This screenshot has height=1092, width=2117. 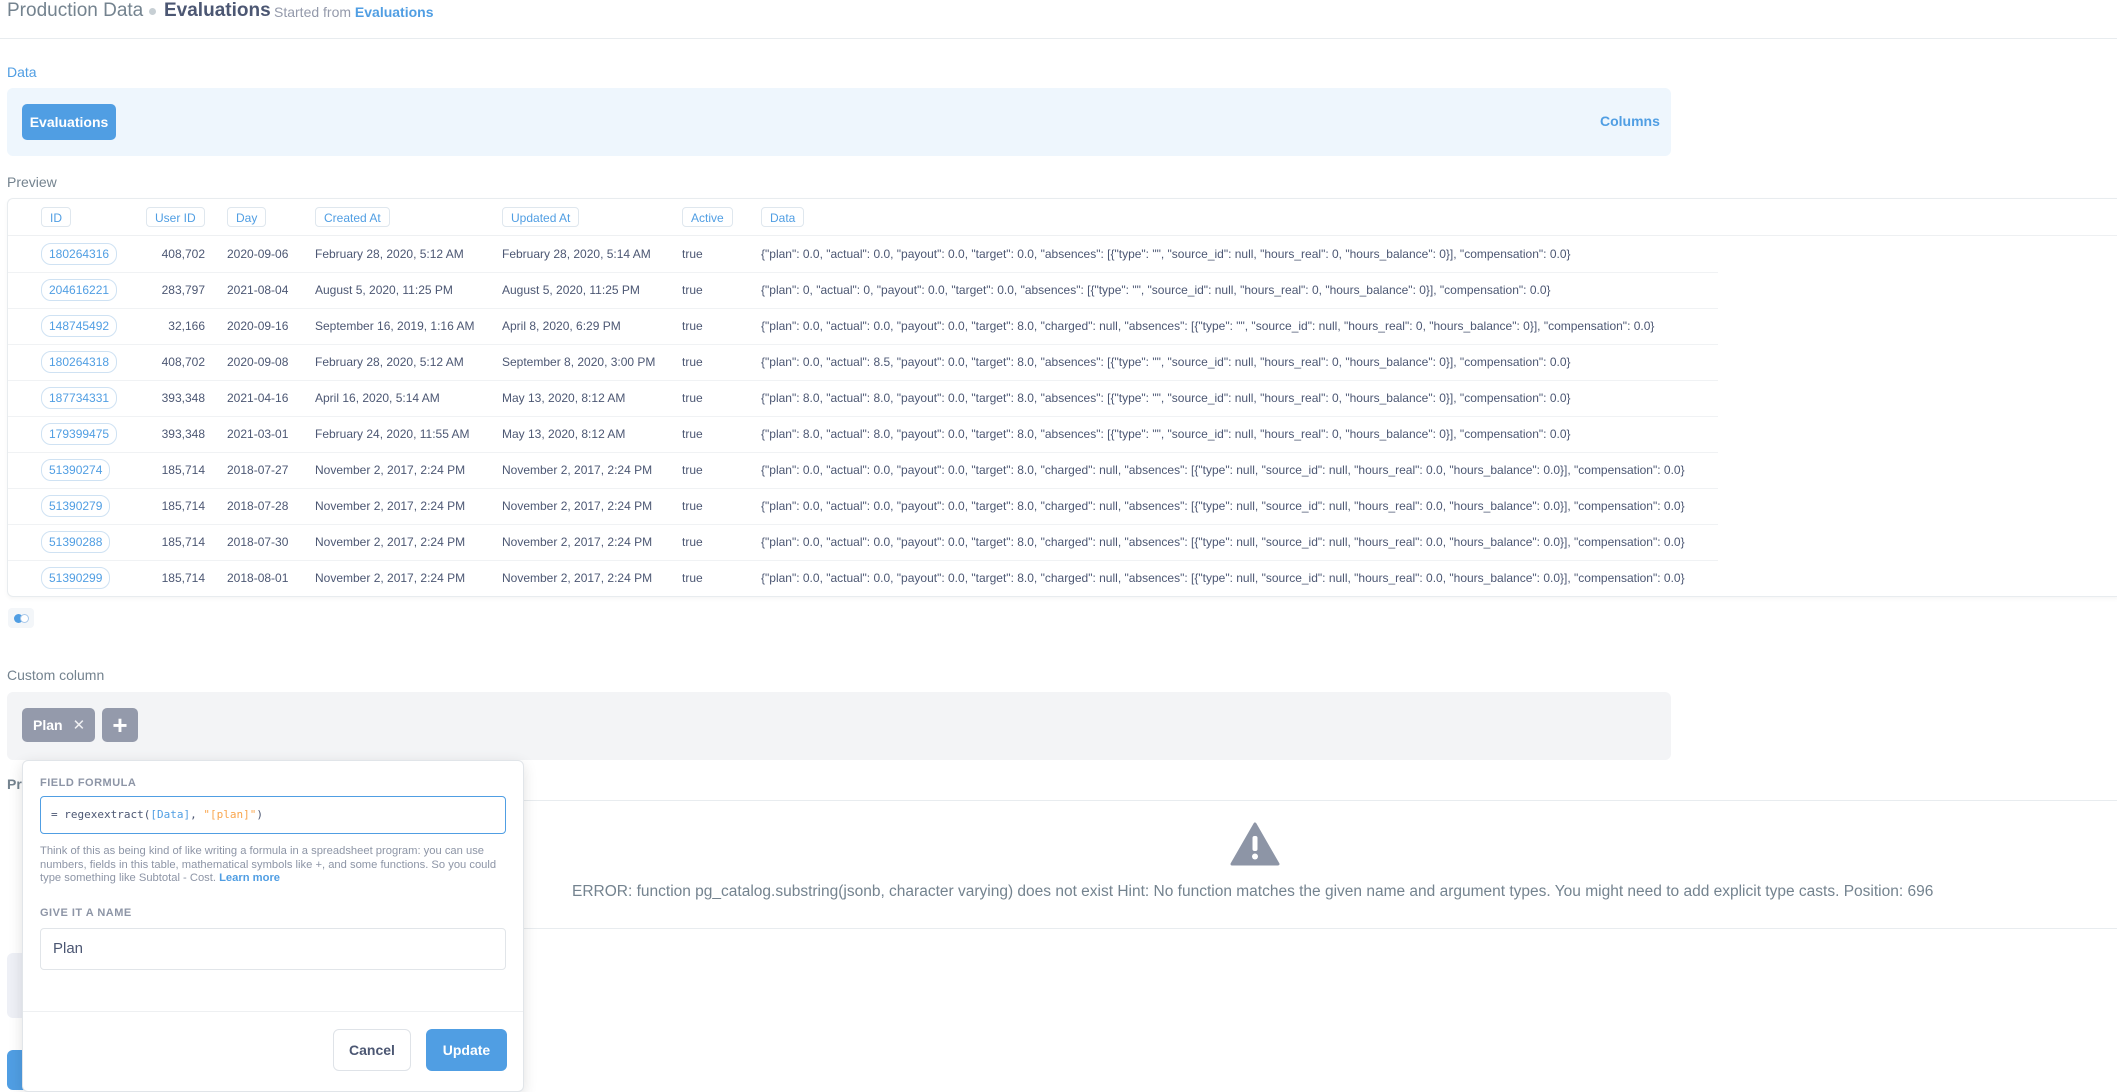 I want to click on column-header-created-at: Created At, so click(x=352, y=217).